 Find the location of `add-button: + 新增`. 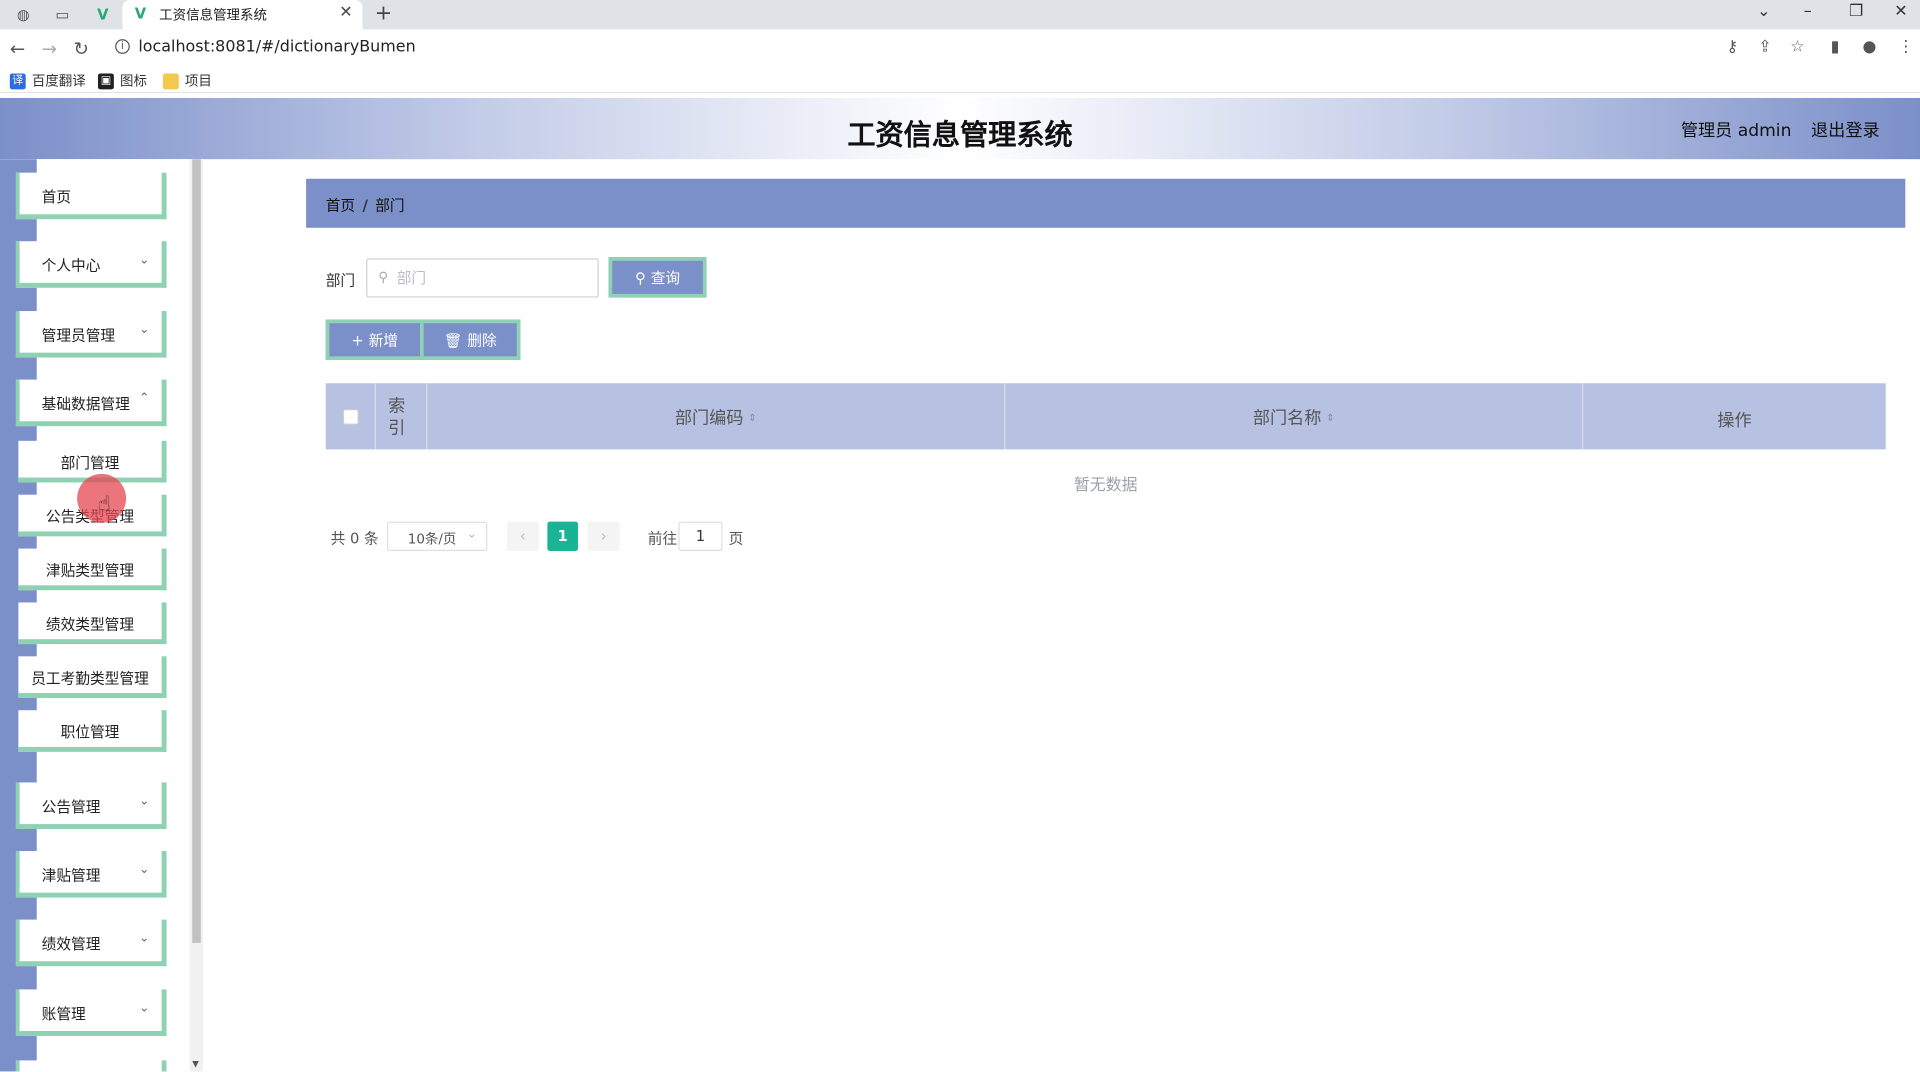

add-button: + 新增 is located at coordinates (373, 340).